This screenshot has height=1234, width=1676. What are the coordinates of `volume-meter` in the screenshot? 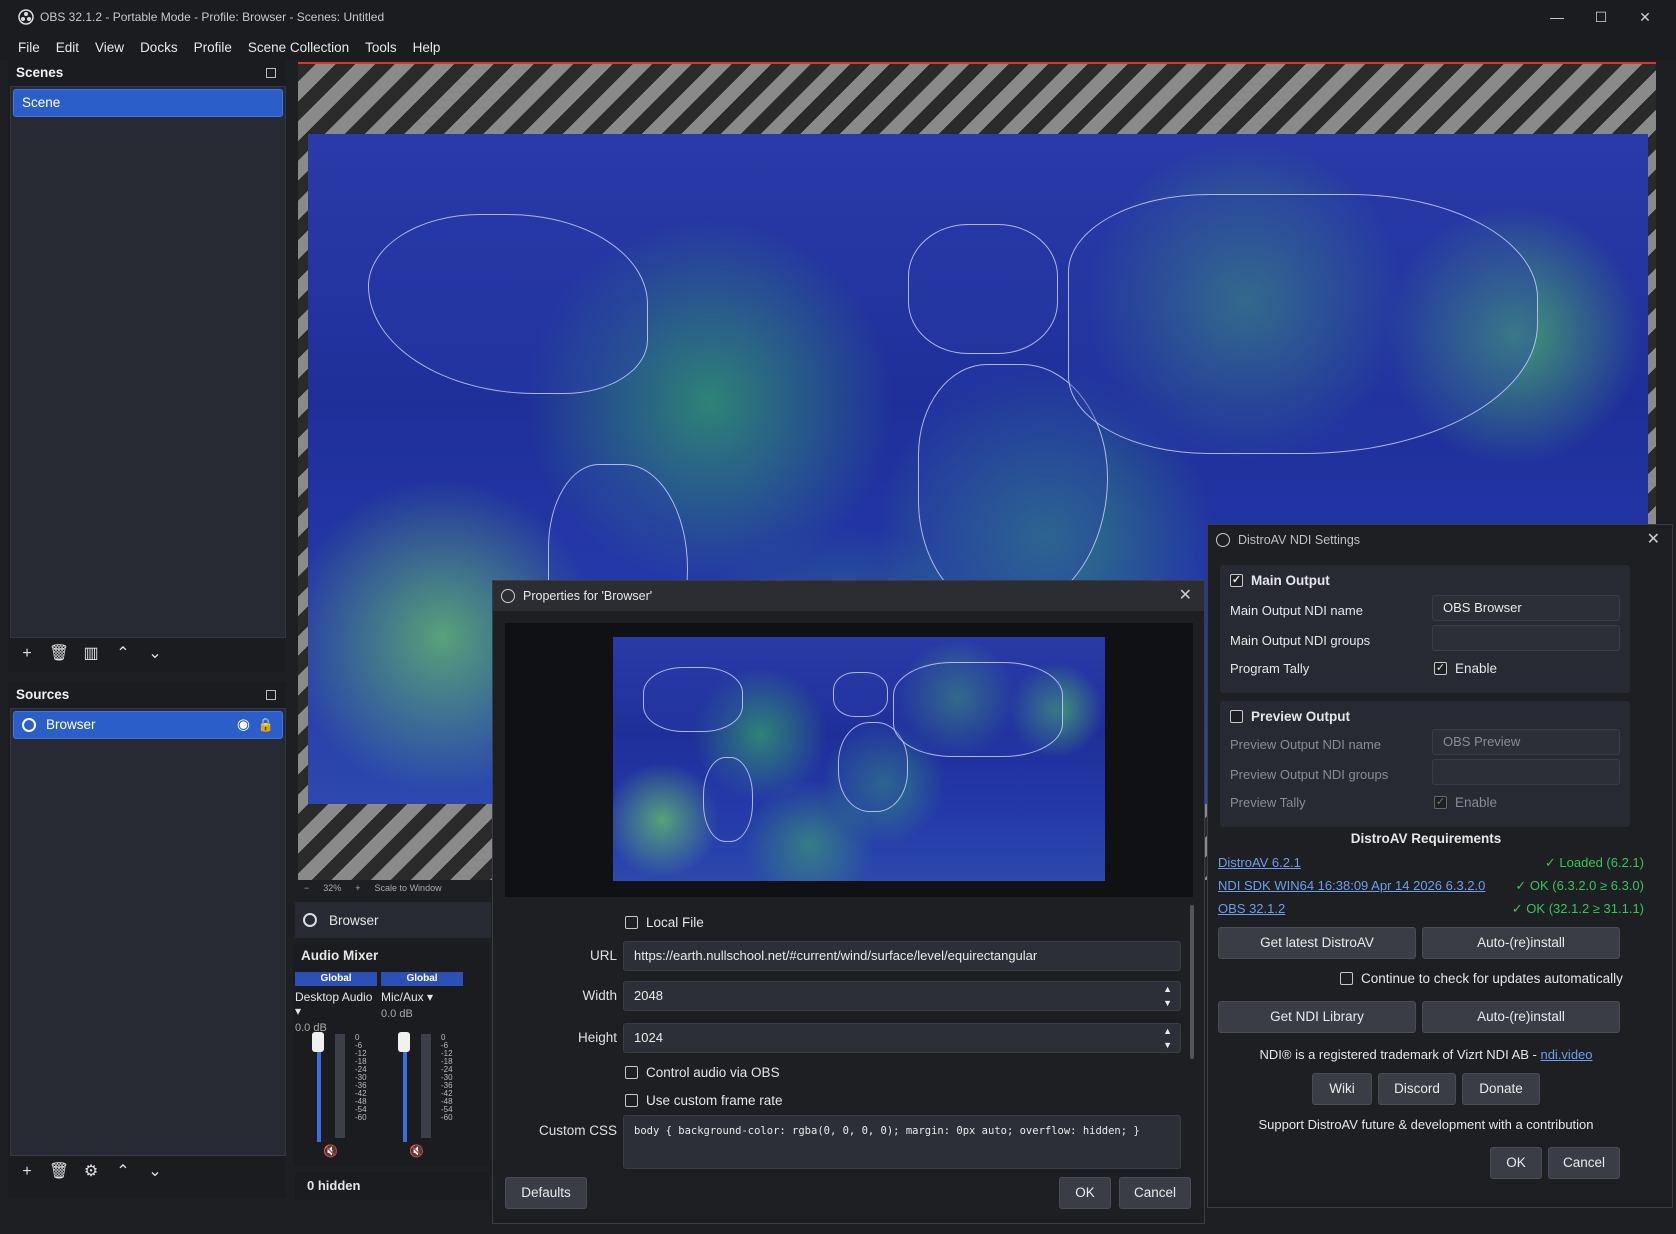 It's located at (340, 1086).